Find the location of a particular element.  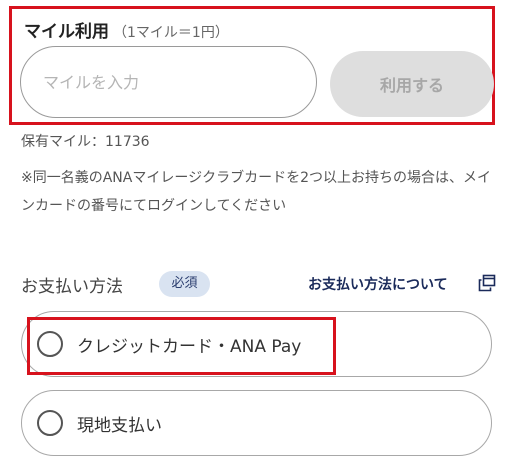

payment-option-credit-card: クレジットカード・ANA Pay is located at coordinates (256, 344).